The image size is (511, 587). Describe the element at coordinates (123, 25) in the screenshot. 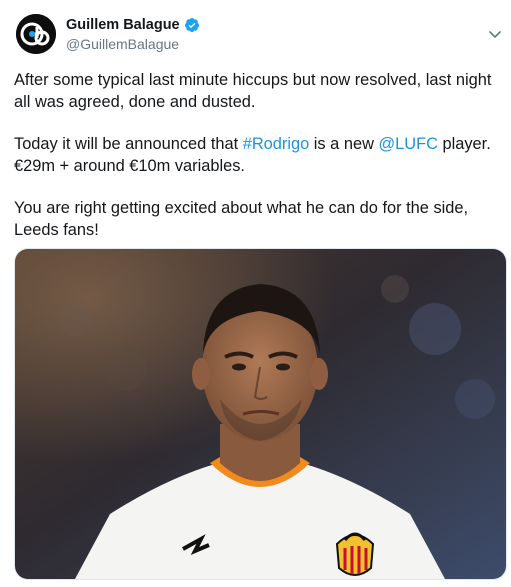

I see `author-display-name: Guillem Balague` at that location.